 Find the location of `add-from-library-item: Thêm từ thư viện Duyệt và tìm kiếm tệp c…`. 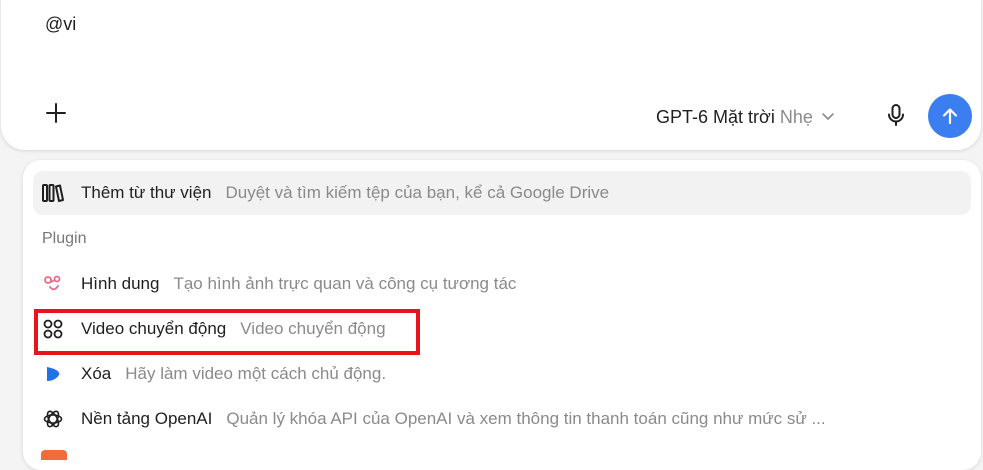

add-from-library-item: Thêm từ thư viện Duyệt và tìm kiếm tệp c… is located at coordinates (502, 193).